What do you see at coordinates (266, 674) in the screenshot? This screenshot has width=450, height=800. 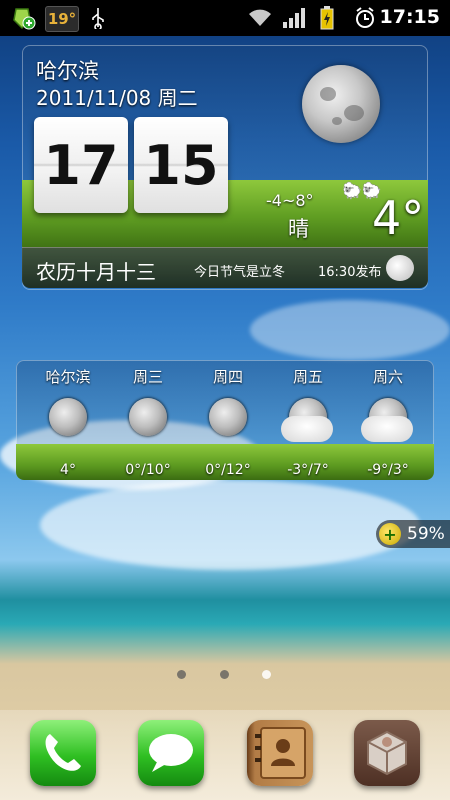 I see `page-dot-active` at bounding box center [266, 674].